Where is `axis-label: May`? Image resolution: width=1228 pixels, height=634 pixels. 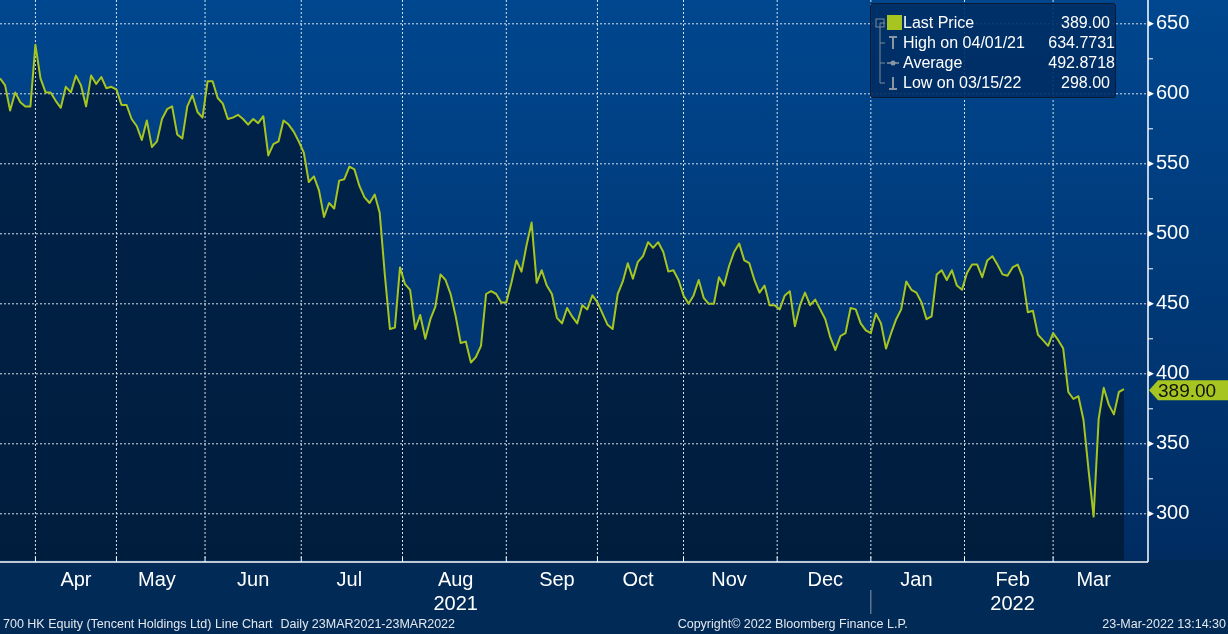
axis-label: May is located at coordinates (157, 579).